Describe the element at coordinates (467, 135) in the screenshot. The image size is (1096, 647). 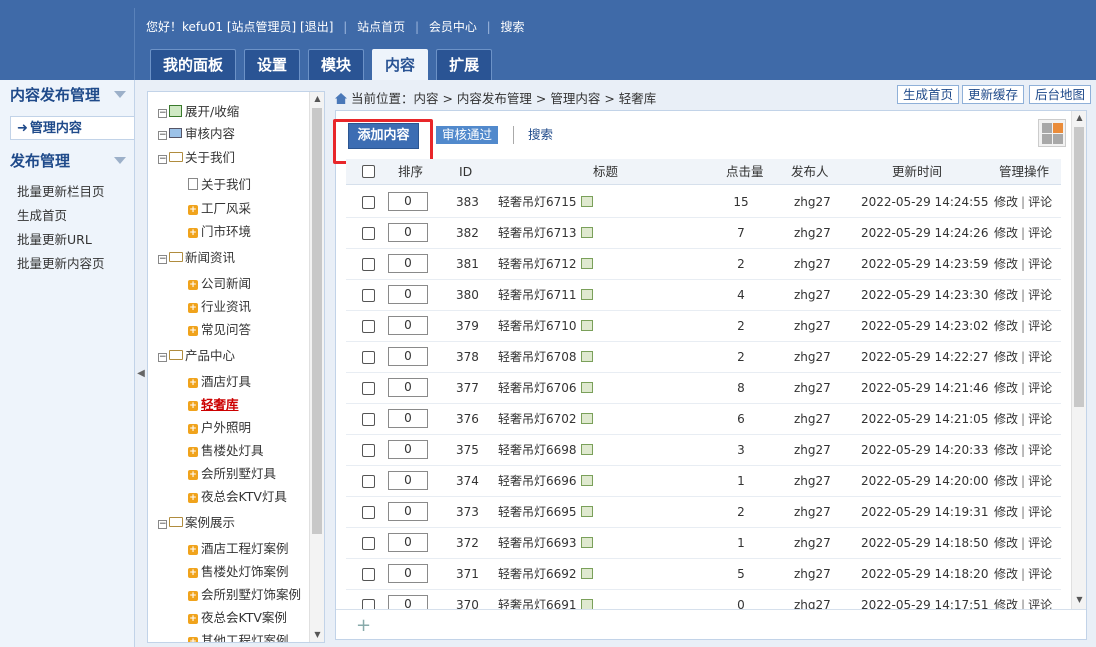
I see `audit-pass-button: 审核通过` at that location.